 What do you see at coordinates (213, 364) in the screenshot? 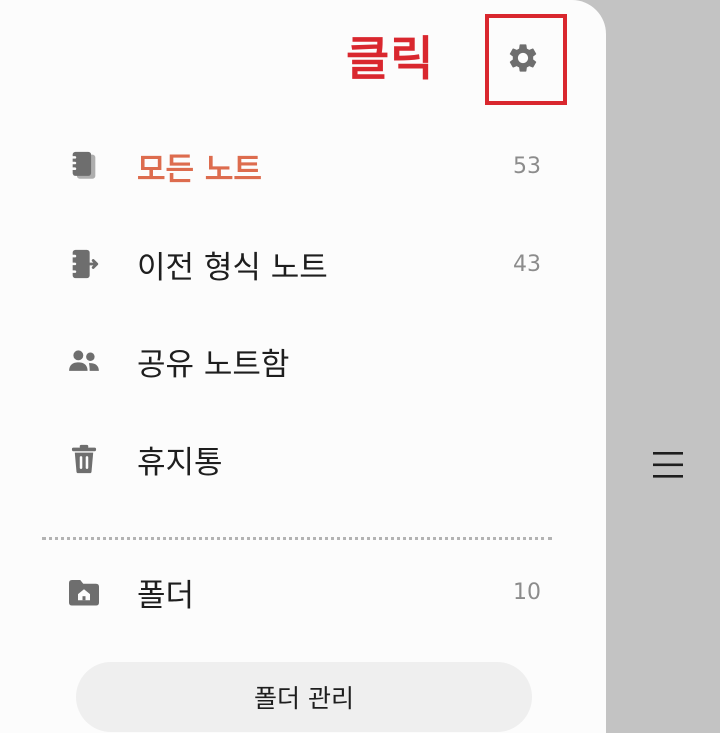
I see `nav-item-label: 공유 노트함` at bounding box center [213, 364].